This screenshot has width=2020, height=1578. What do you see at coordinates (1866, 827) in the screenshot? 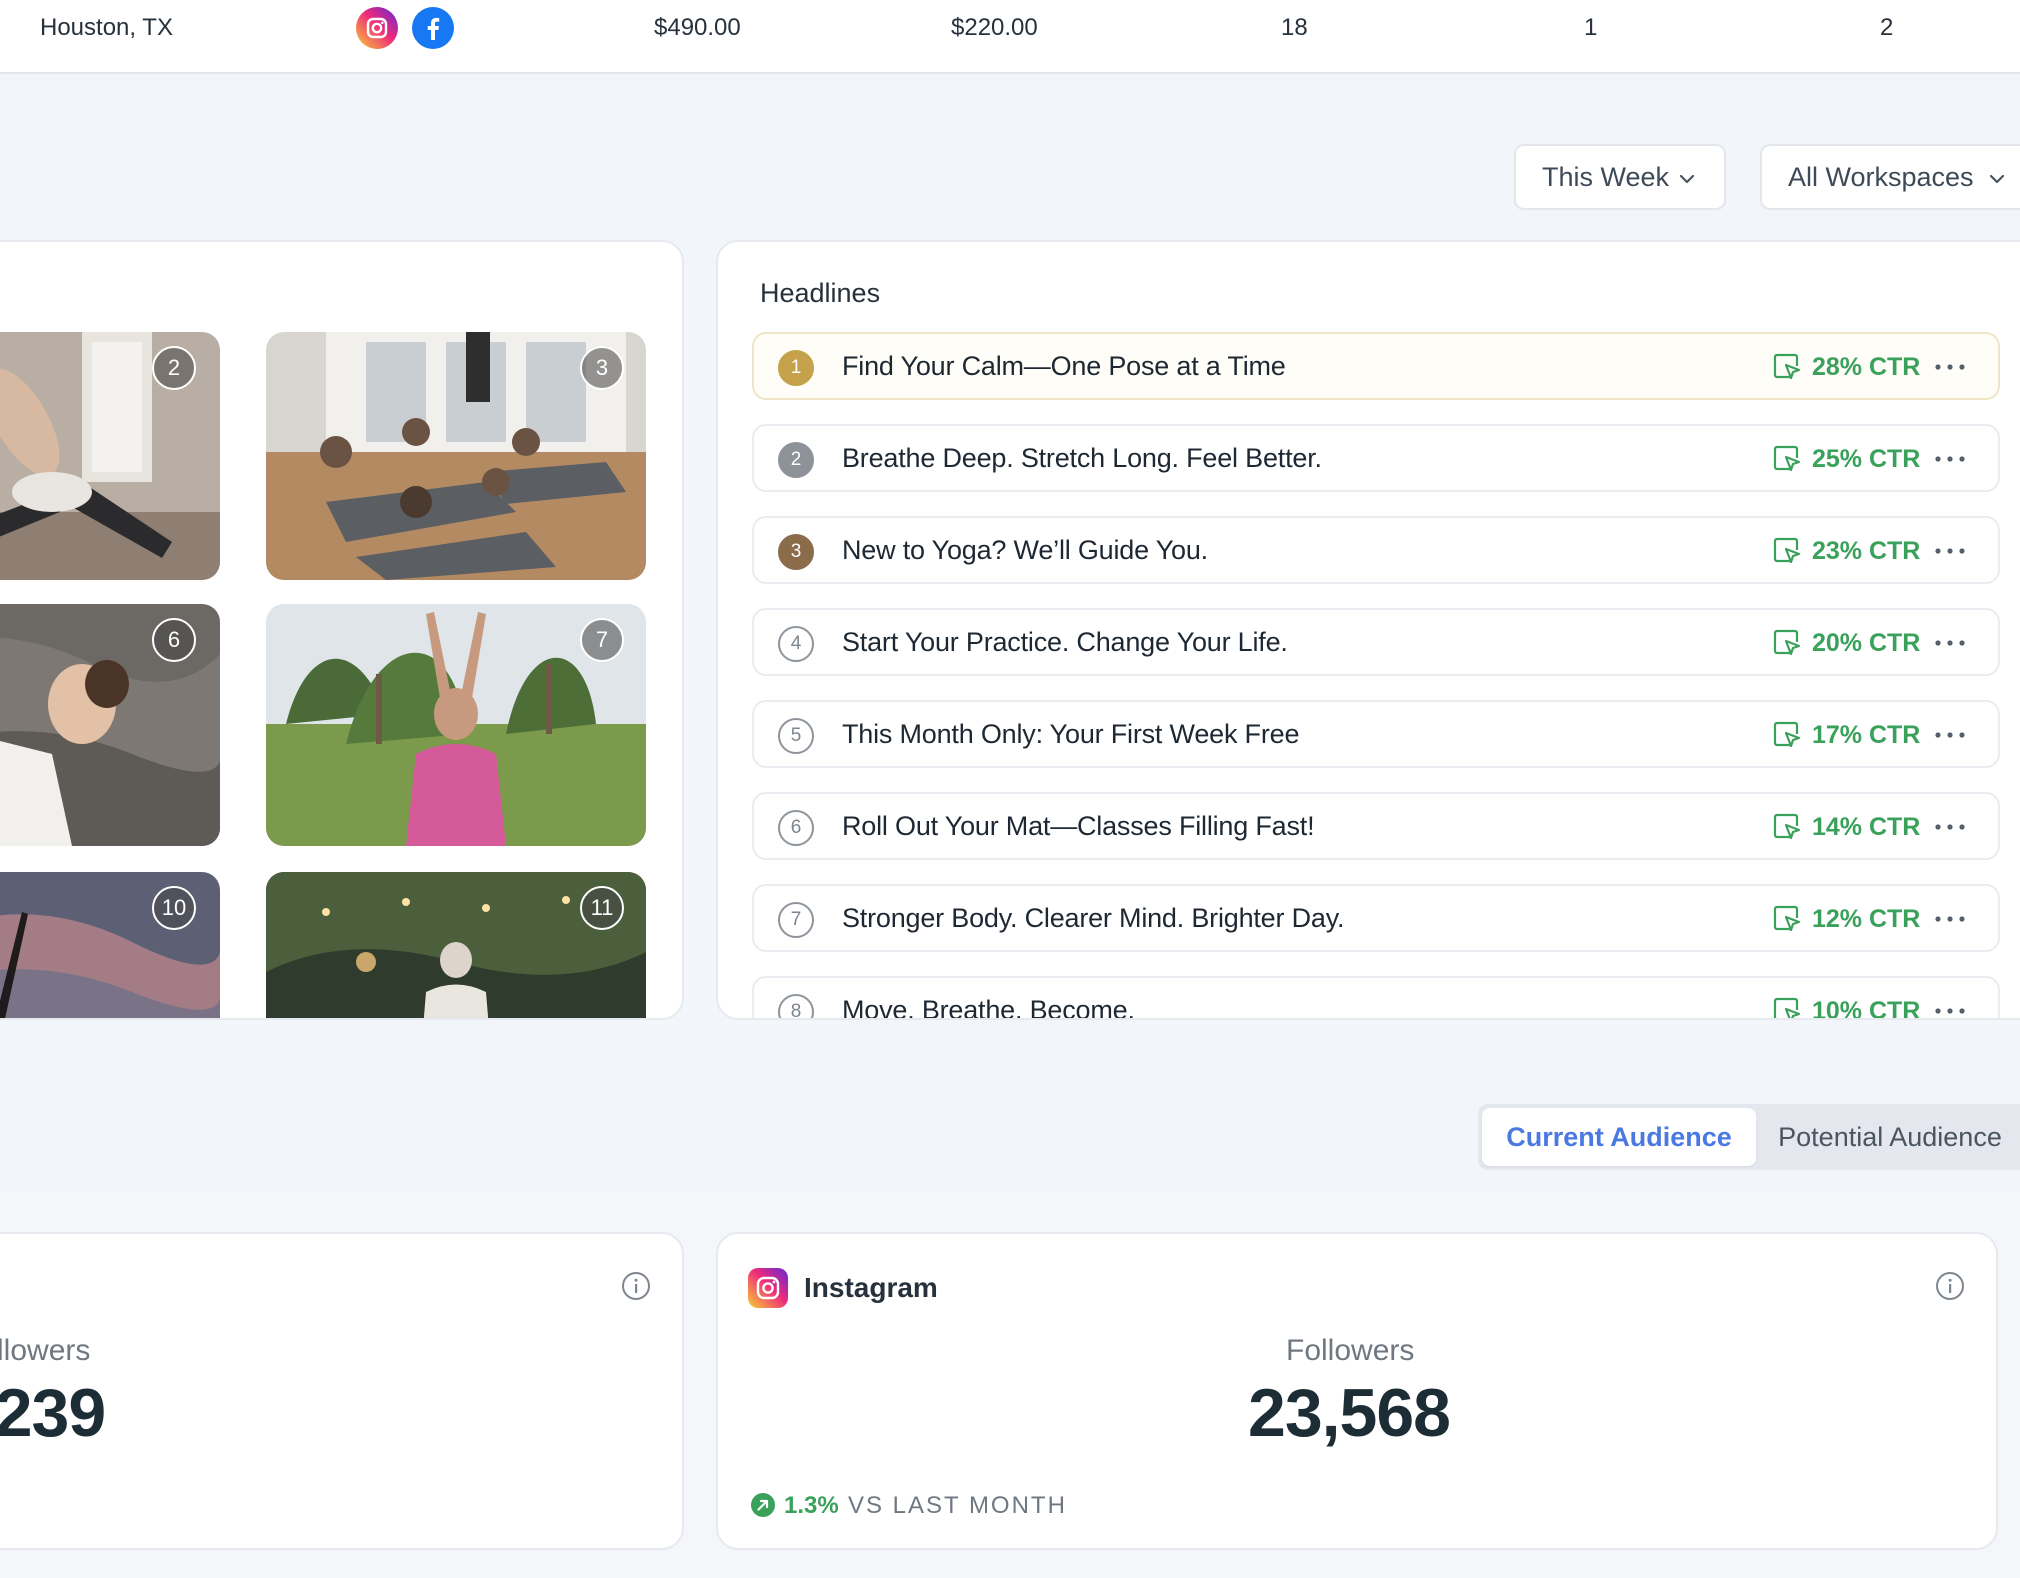
I see `ctr-value: 14% CTR` at bounding box center [1866, 827].